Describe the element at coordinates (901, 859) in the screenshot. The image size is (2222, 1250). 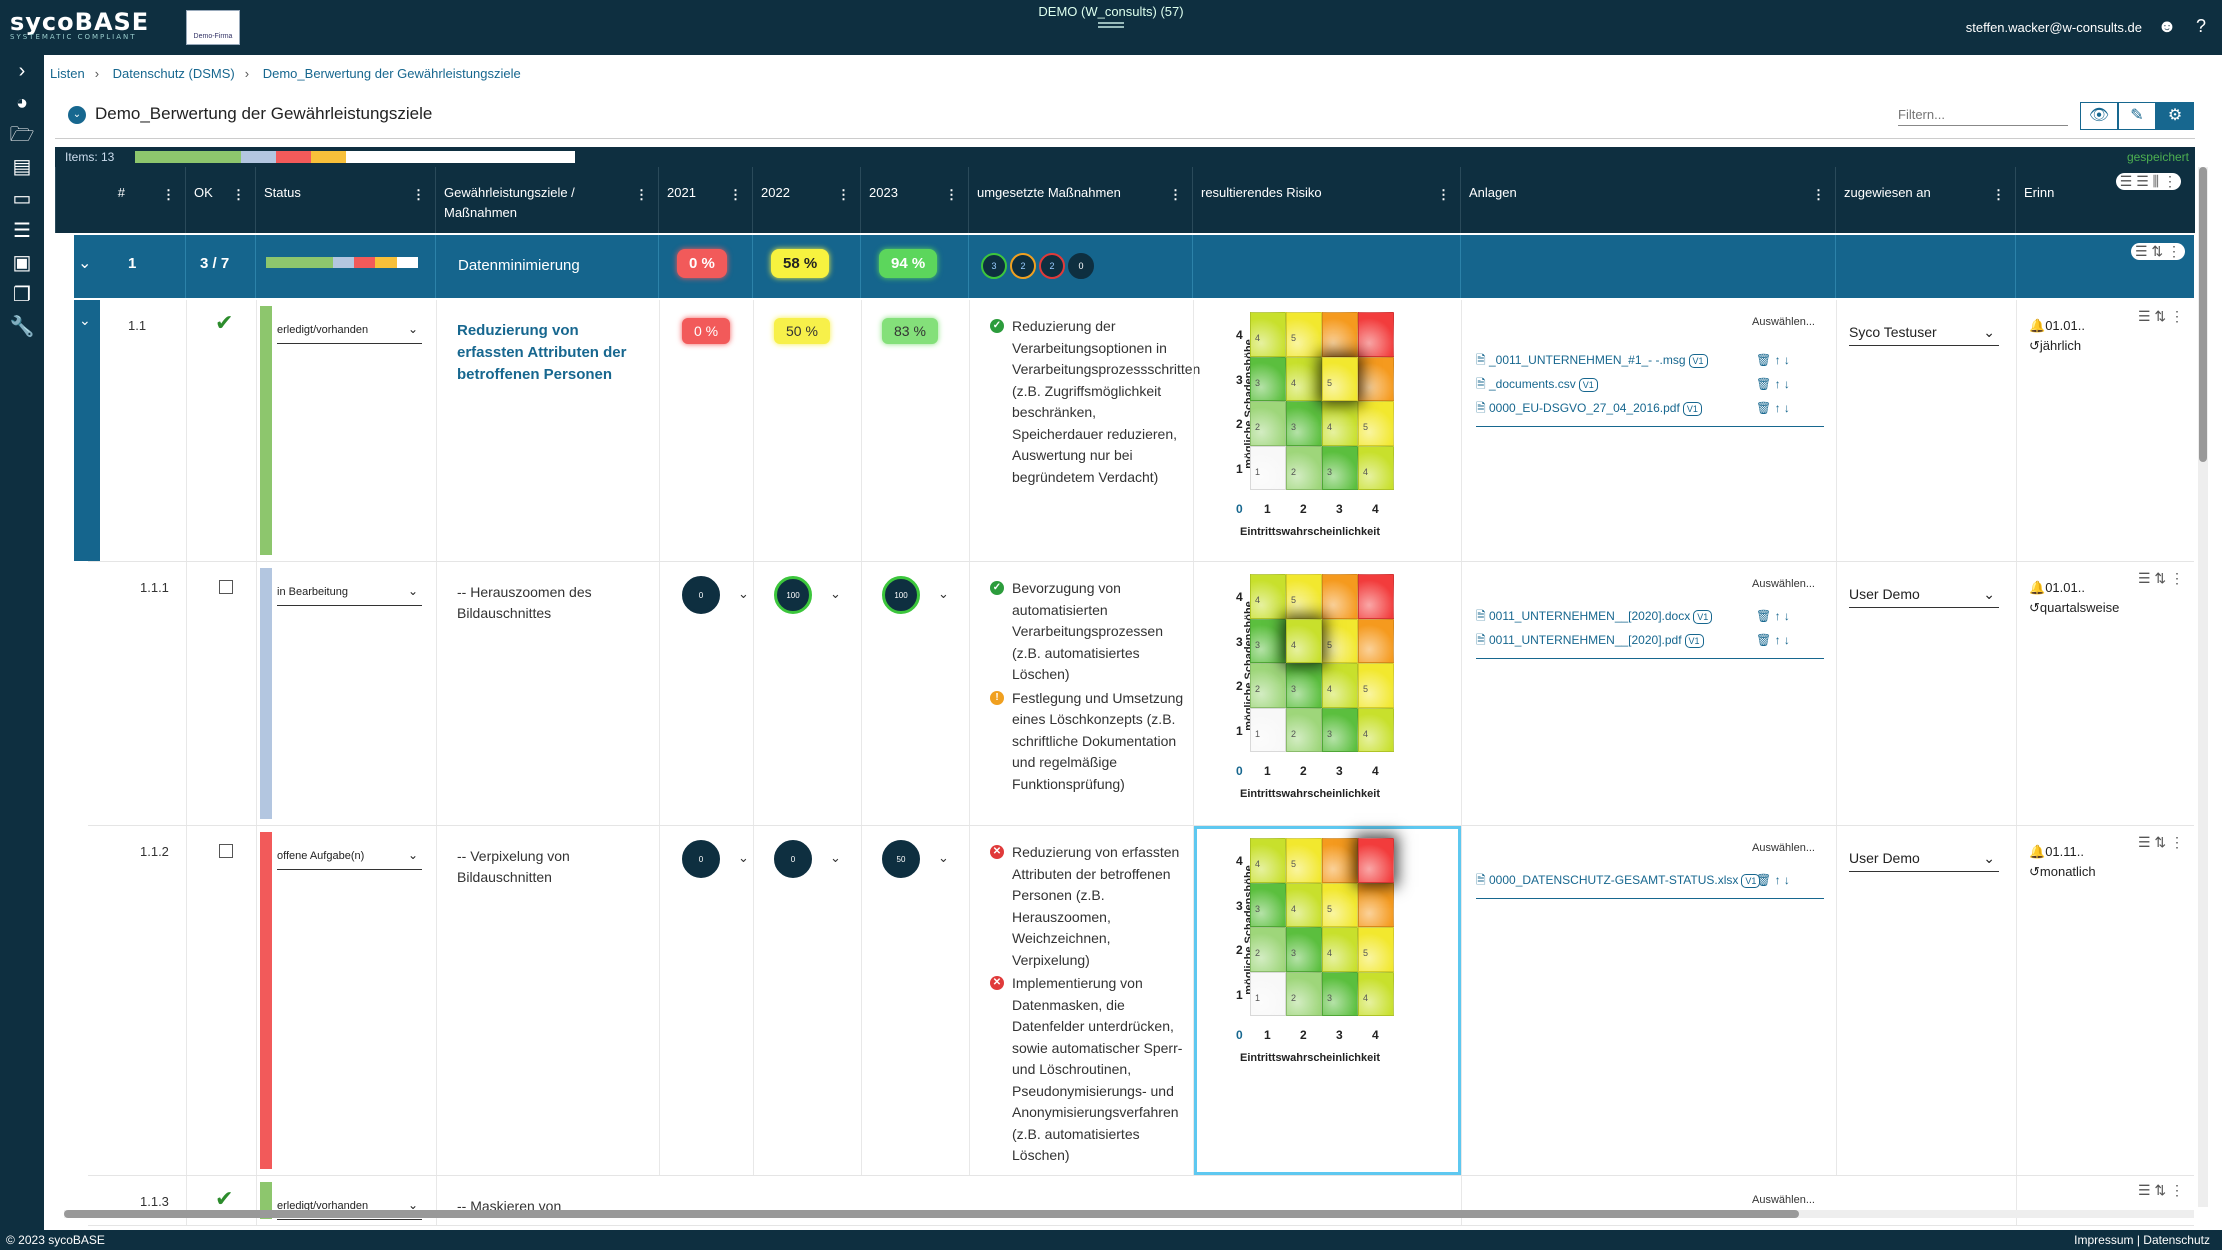
I see `year-donut: 50` at that location.